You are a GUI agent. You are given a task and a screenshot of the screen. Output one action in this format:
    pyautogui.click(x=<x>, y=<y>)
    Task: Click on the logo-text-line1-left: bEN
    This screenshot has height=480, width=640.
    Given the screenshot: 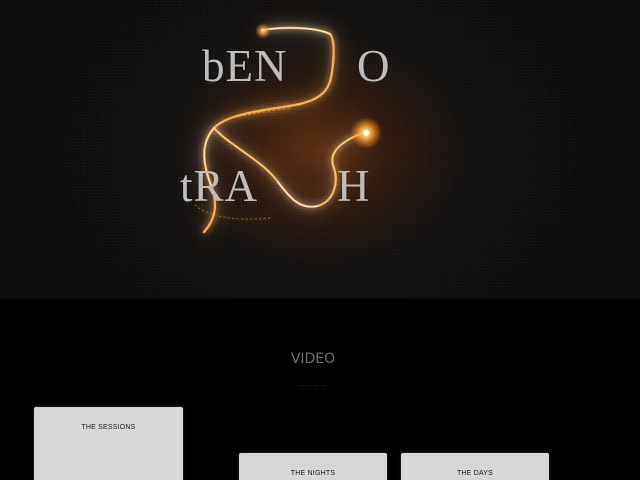 What is the action you would take?
    pyautogui.click(x=245, y=66)
    